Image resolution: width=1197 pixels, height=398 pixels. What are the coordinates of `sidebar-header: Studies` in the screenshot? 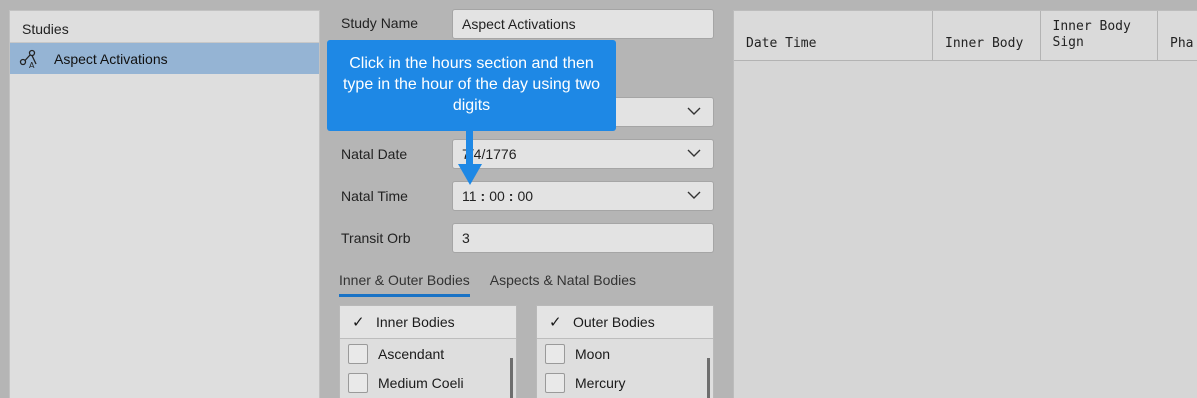 It's located at (164, 27).